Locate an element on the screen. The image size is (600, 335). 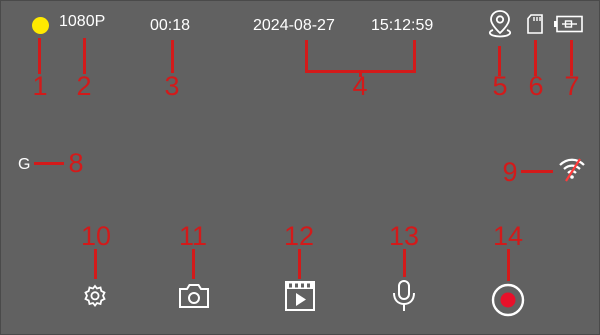
callout-number-9: 9 is located at coordinates (510, 172).